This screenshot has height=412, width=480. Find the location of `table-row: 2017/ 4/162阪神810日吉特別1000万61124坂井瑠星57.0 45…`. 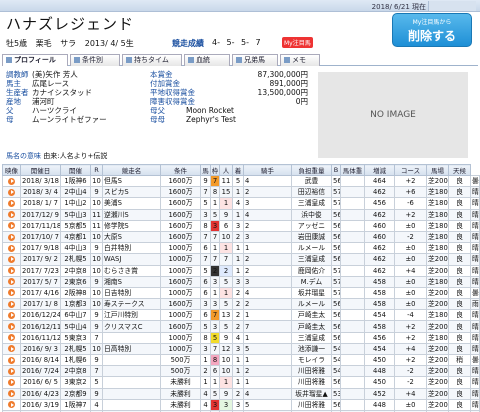

table-row: 2017/ 4/162阪神810日吉特別1000万61124坂井瑠星57.0 45… is located at coordinates (241, 293).